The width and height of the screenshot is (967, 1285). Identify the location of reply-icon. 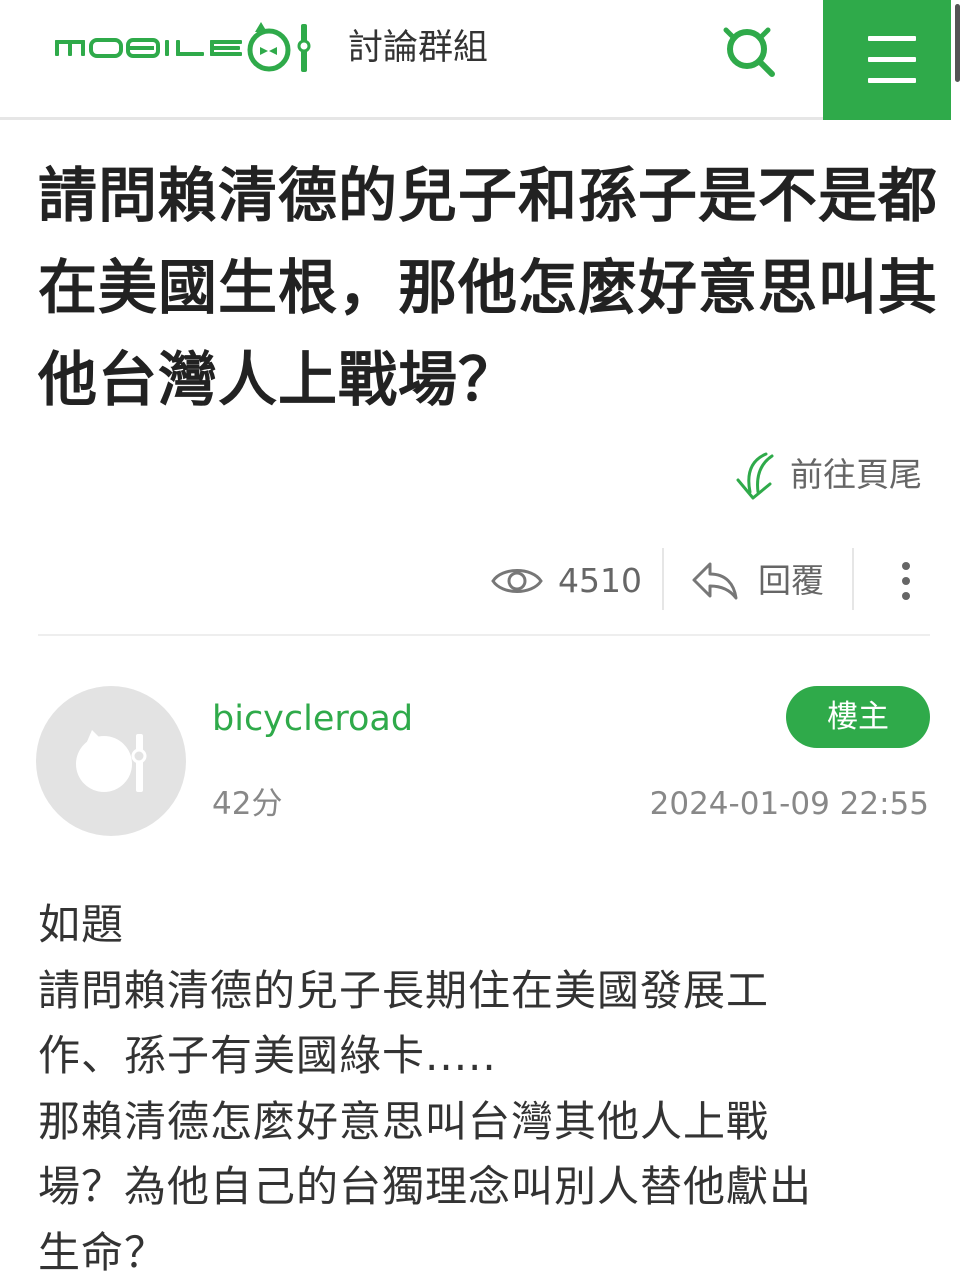
(715, 581).